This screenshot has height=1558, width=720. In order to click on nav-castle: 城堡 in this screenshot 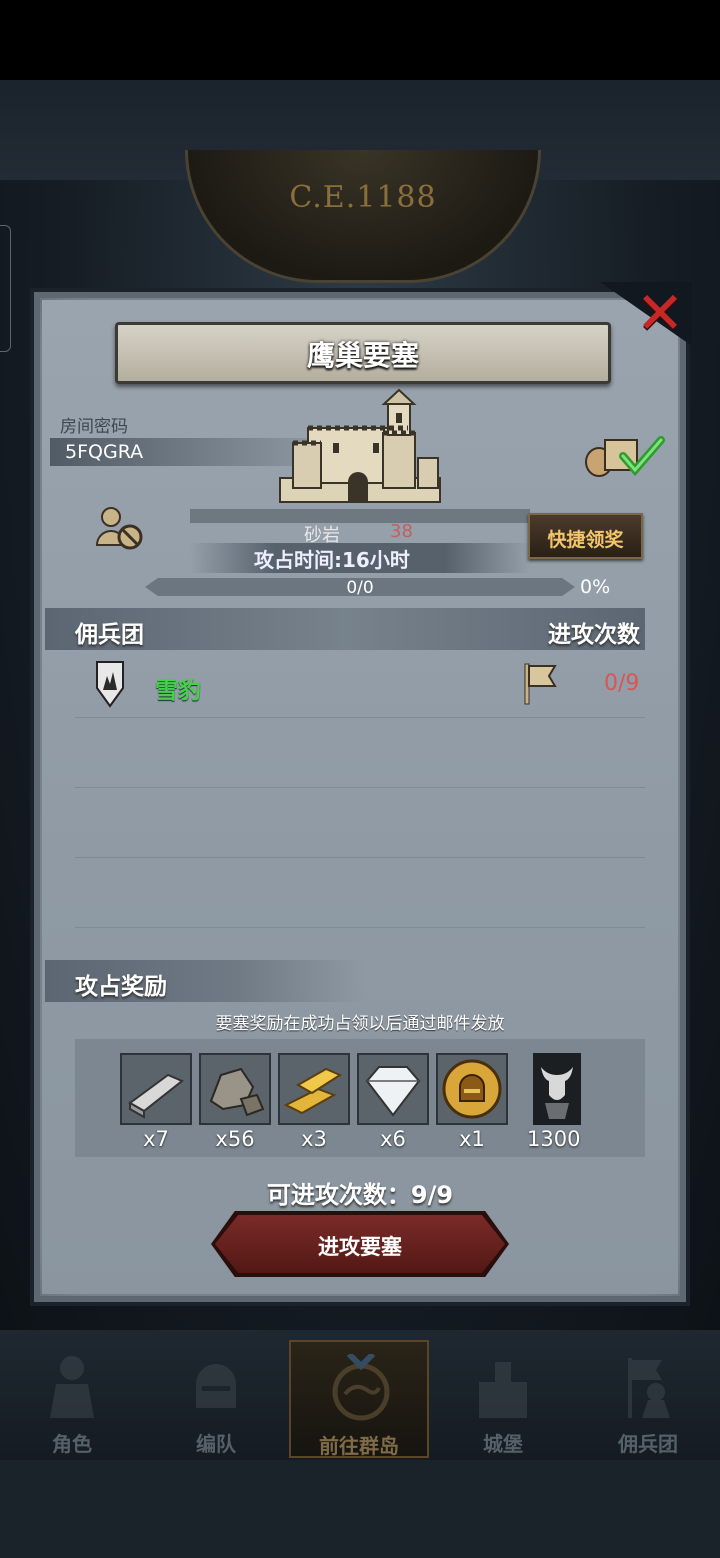, I will do `click(503, 1399)`.